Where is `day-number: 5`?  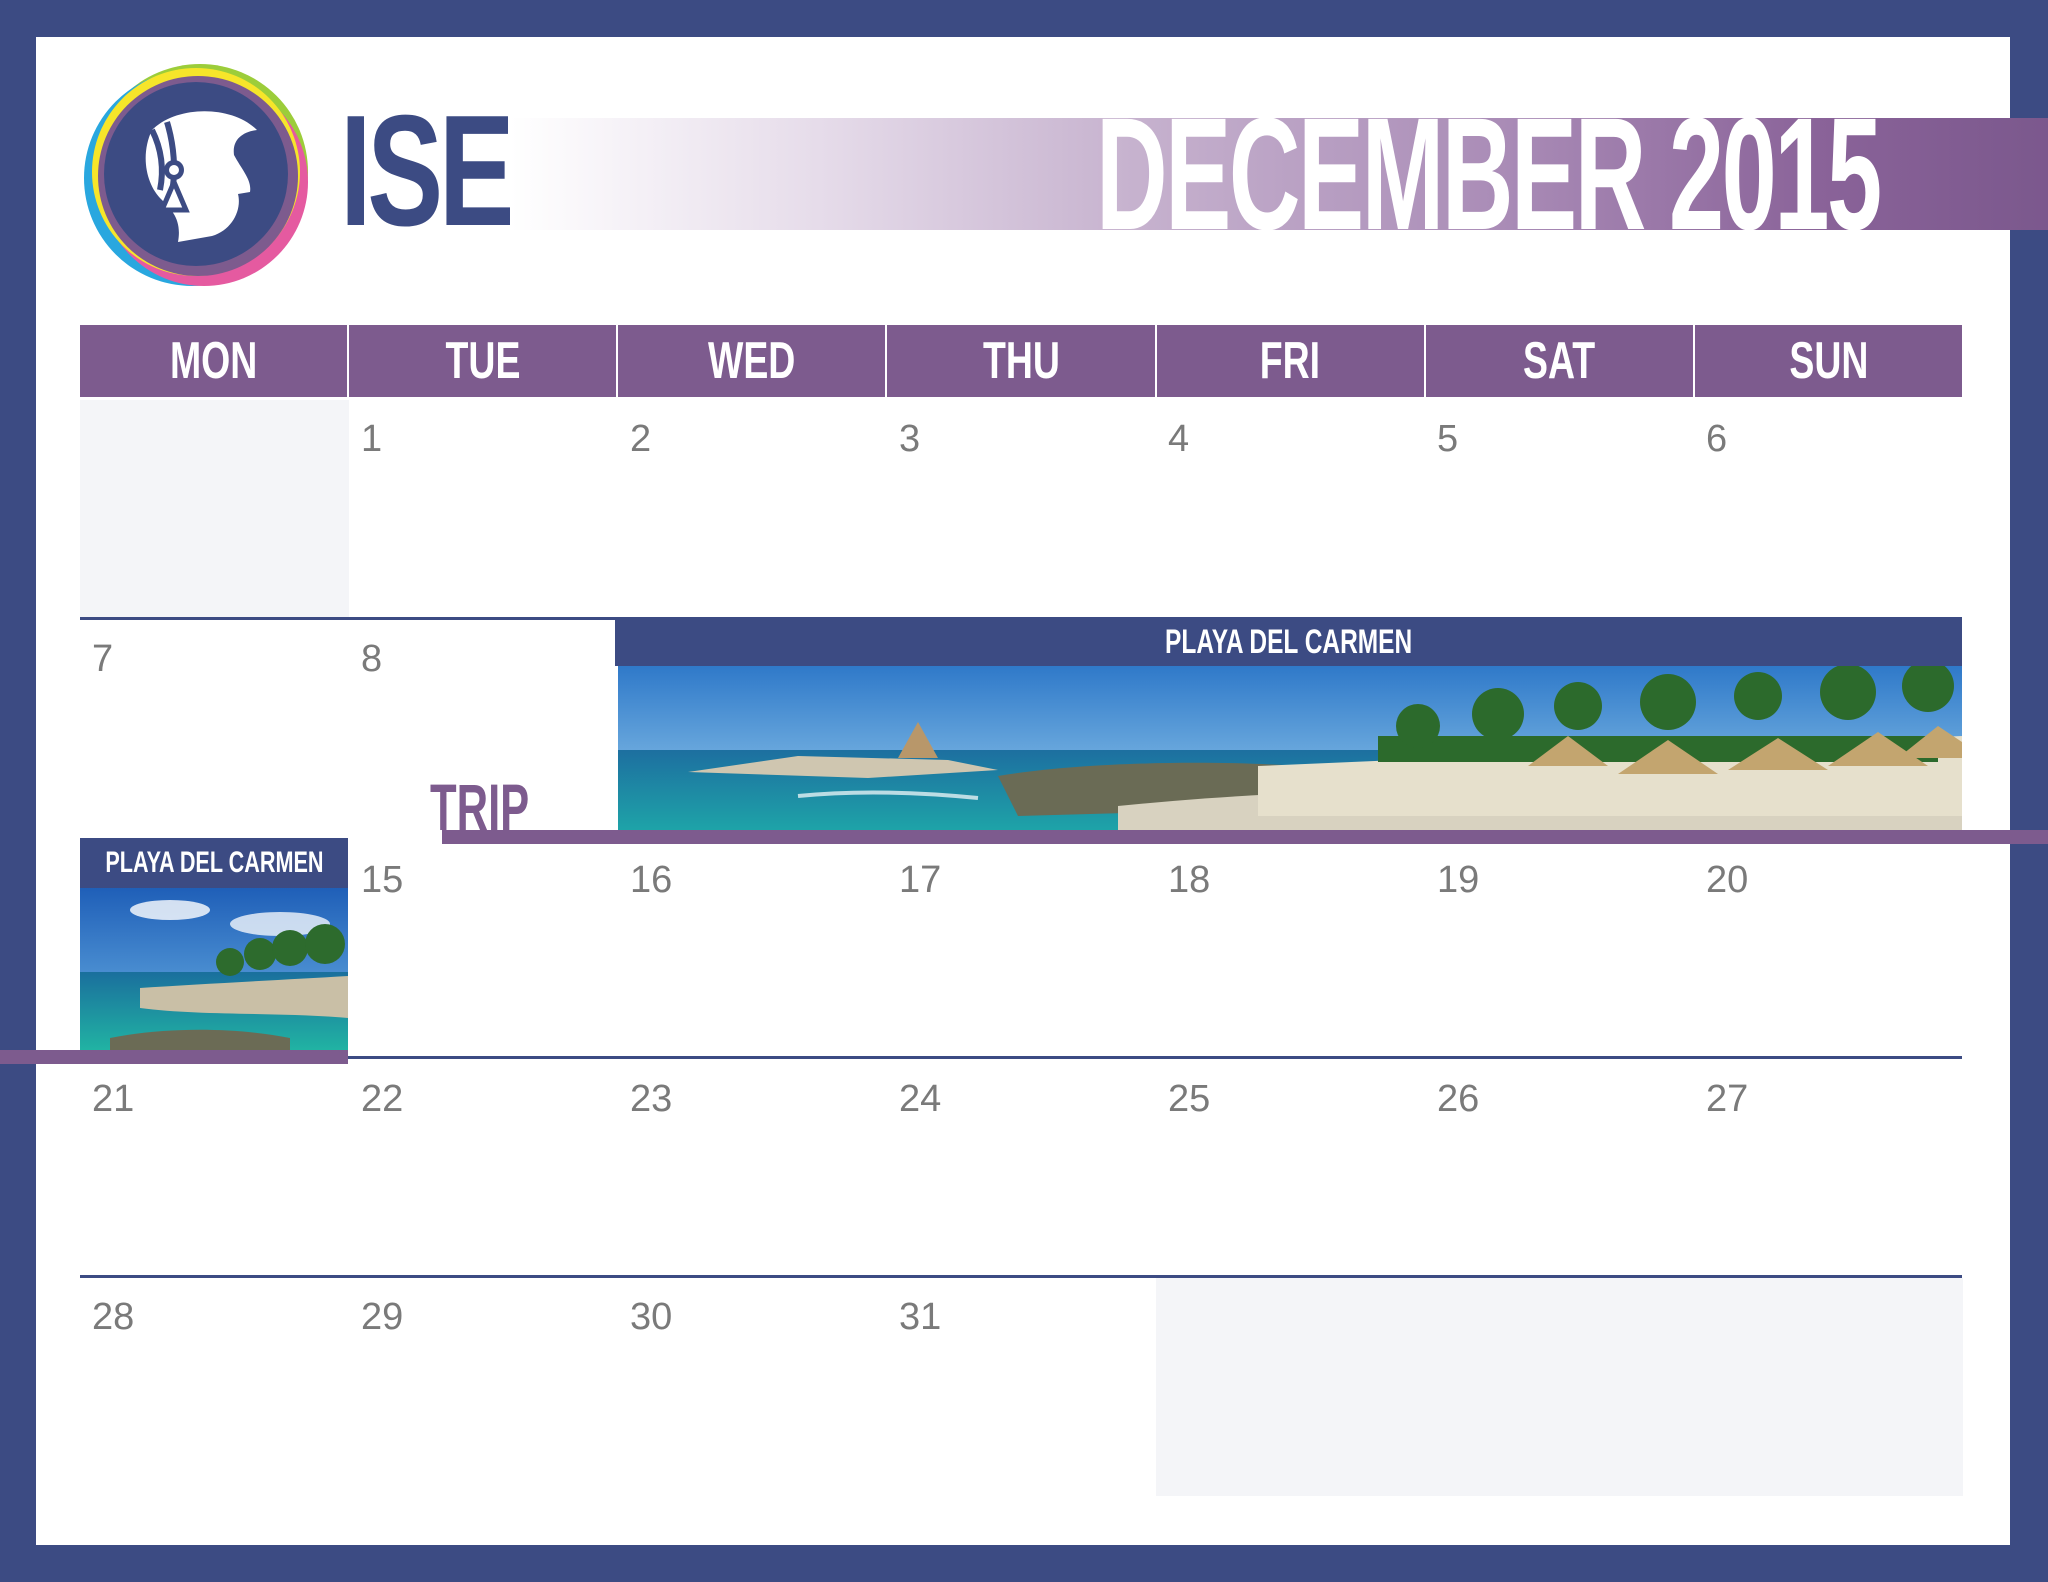
day-number: 5 is located at coordinates (1448, 439).